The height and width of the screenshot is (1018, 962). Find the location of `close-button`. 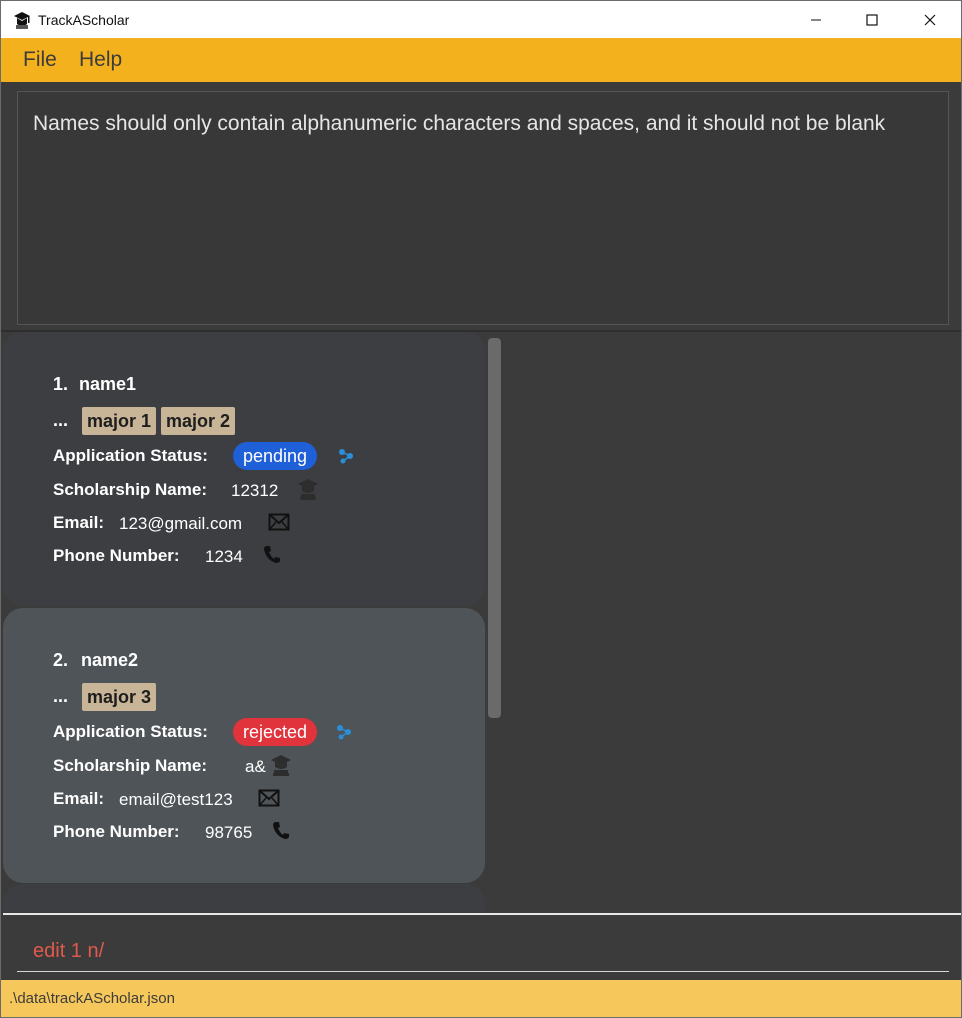

close-button is located at coordinates (930, 20).